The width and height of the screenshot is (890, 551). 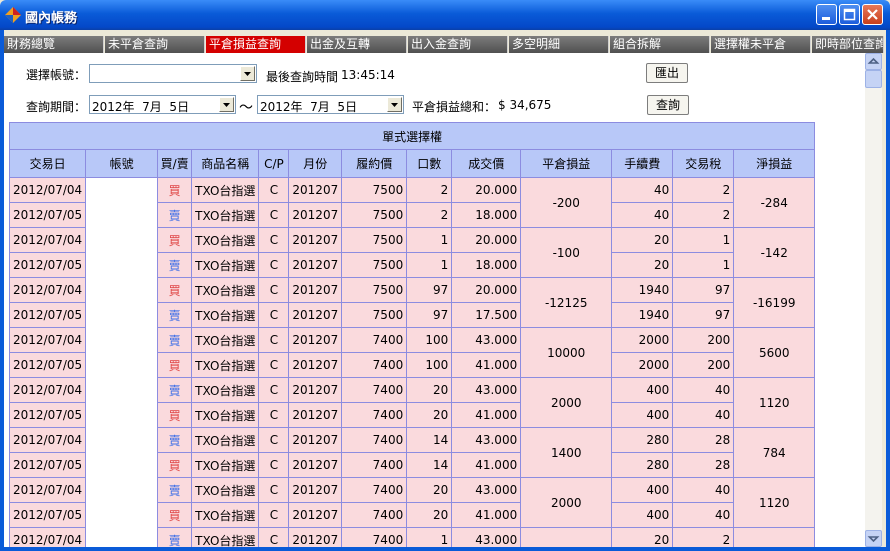 I want to click on quantity-cell: 14, so click(x=429, y=440).